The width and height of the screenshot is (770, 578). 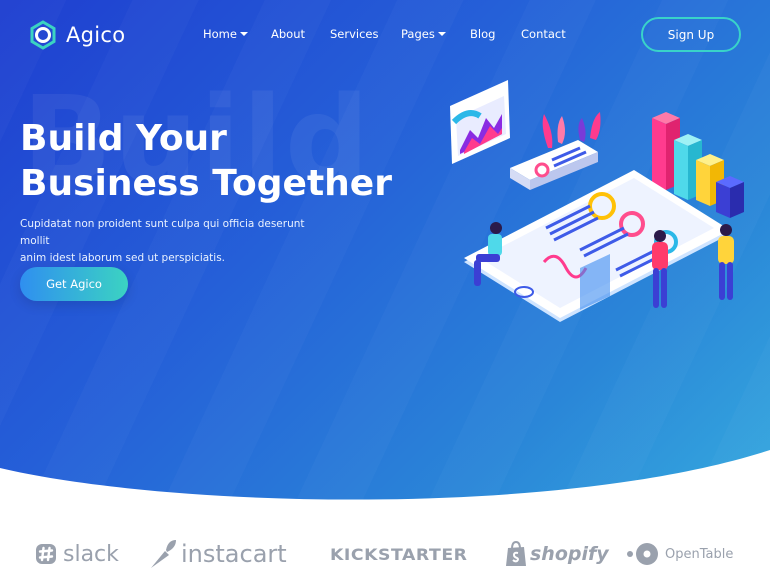 What do you see at coordinates (385, 480) in the screenshot?
I see `hero-bottom-wave` at bounding box center [385, 480].